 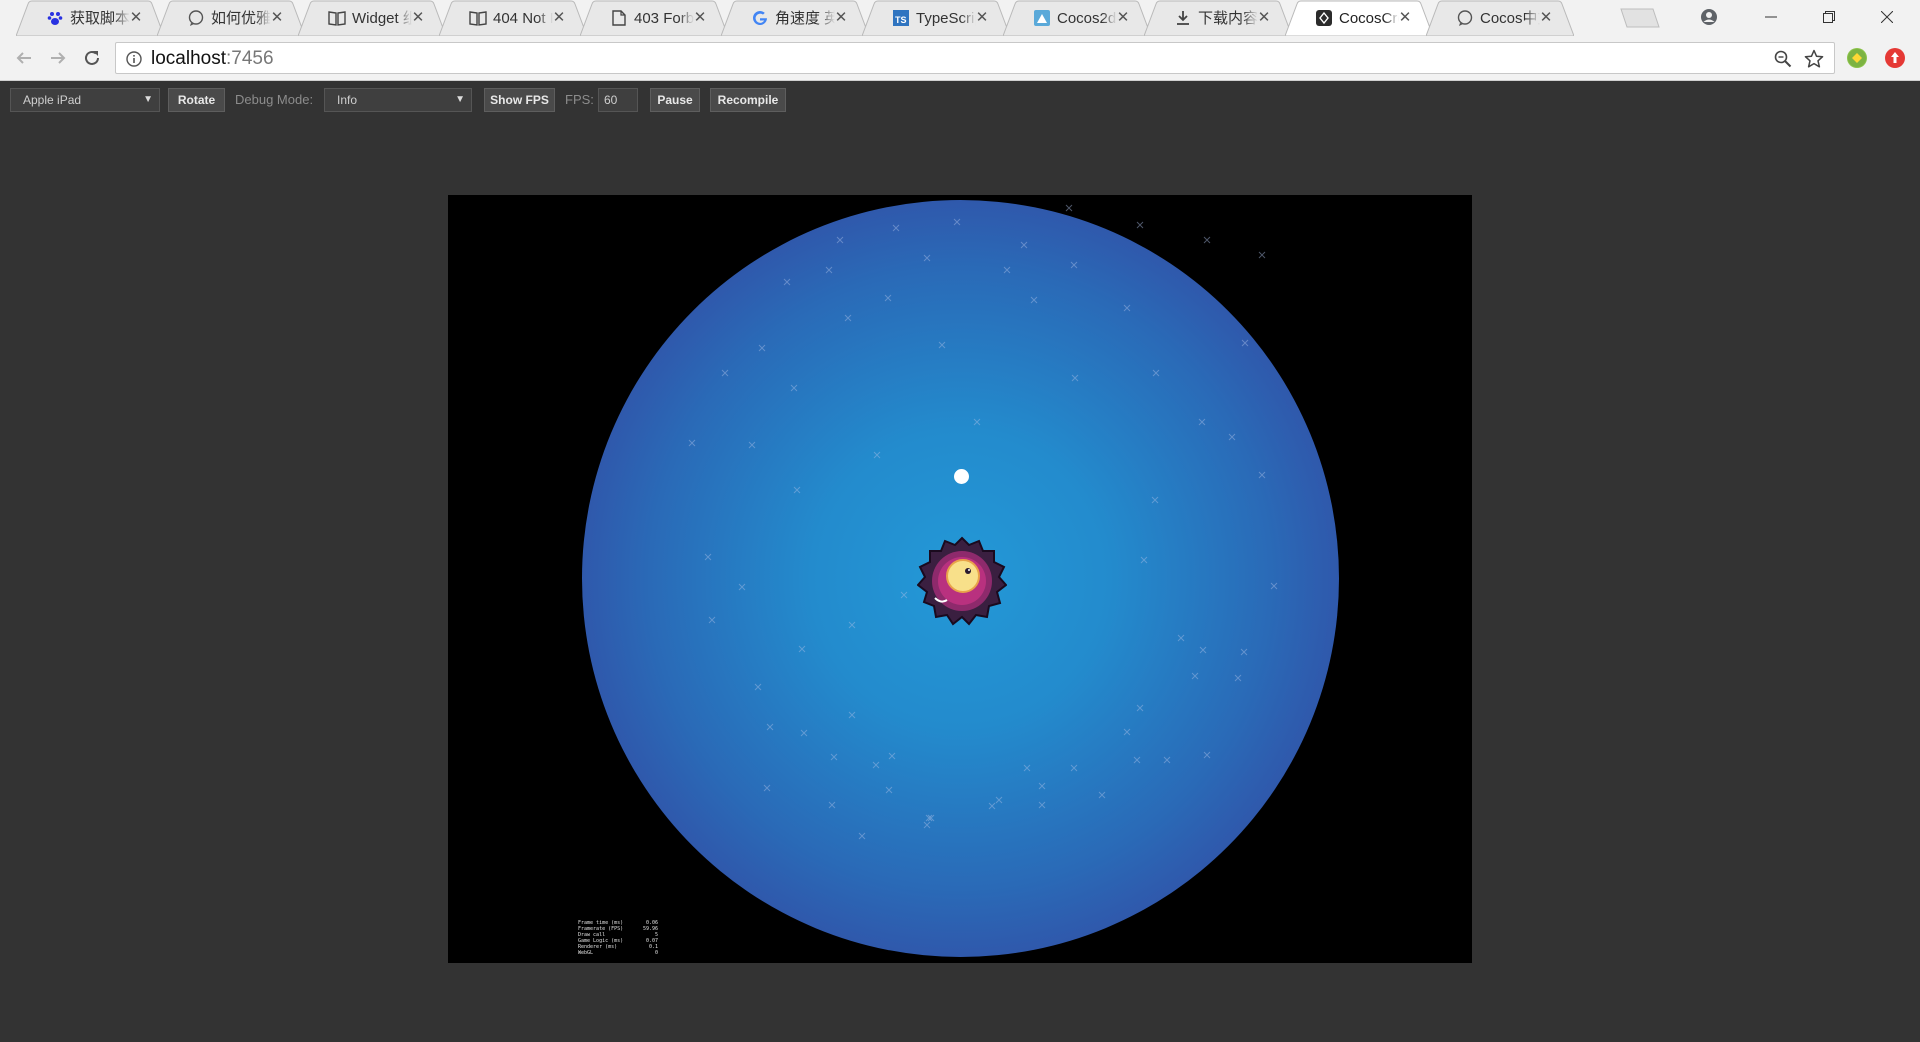 I want to click on svg-text: TS, so click(x=901, y=20).